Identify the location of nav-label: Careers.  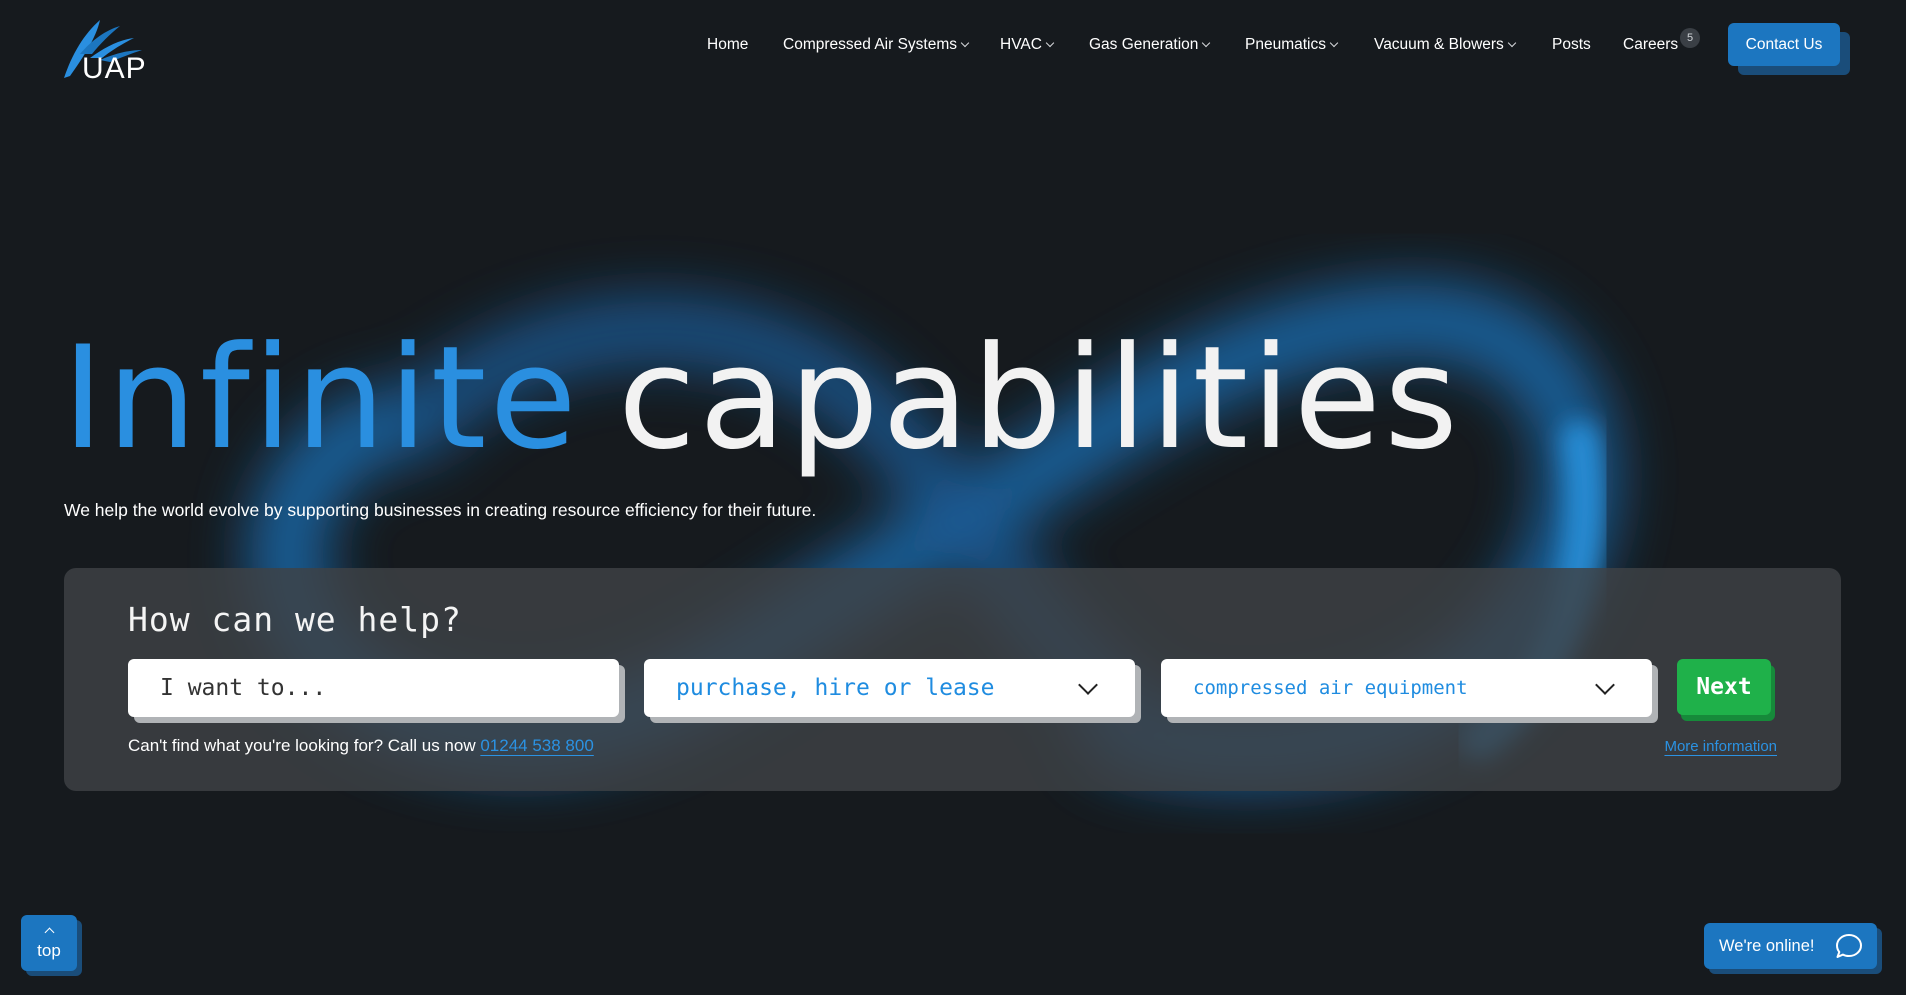
(1651, 44).